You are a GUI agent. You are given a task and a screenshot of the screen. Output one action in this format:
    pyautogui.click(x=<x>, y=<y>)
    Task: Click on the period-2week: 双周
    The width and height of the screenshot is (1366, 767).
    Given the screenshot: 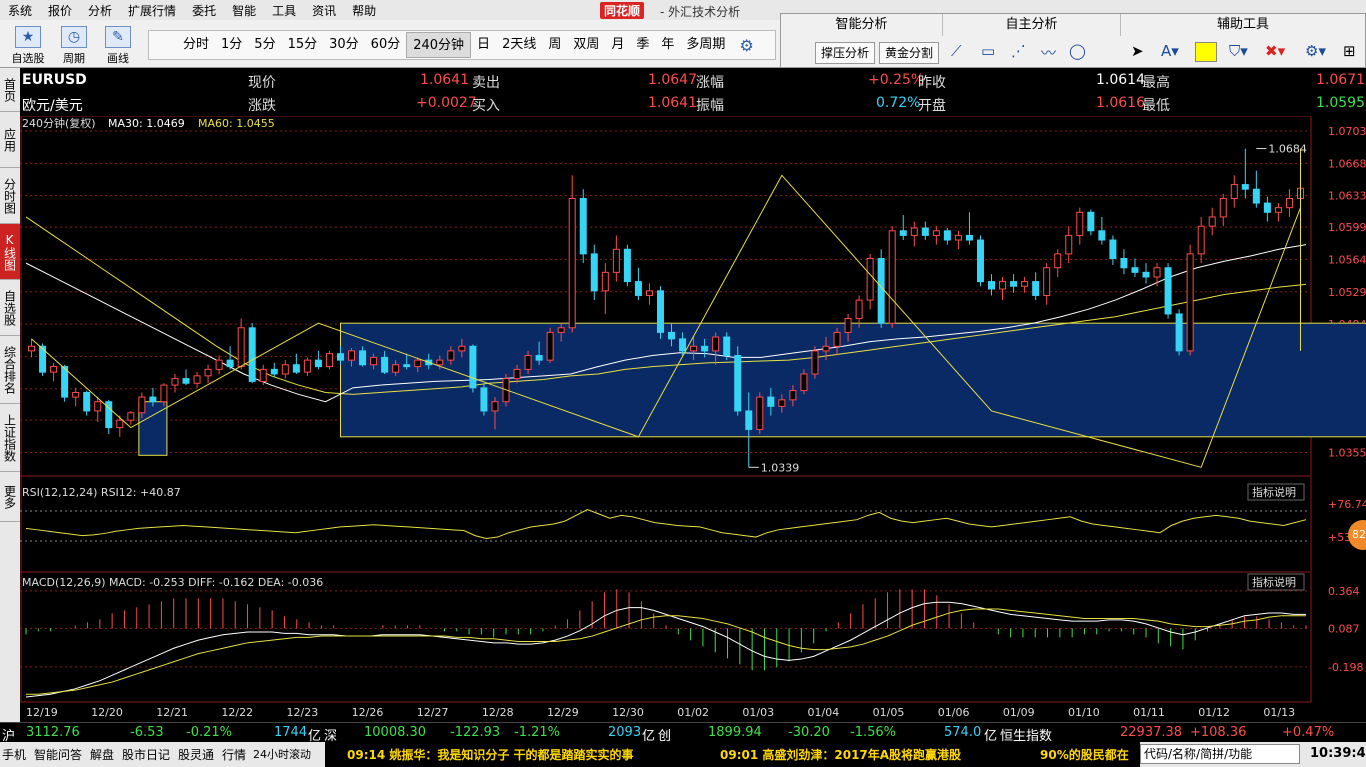 What is the action you would take?
    pyautogui.click(x=586, y=45)
    